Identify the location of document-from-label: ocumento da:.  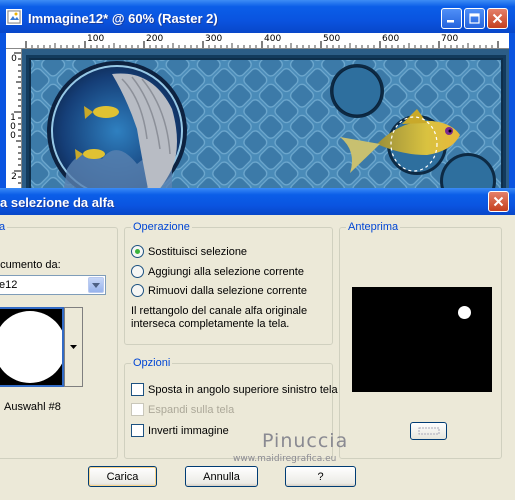
(30, 265).